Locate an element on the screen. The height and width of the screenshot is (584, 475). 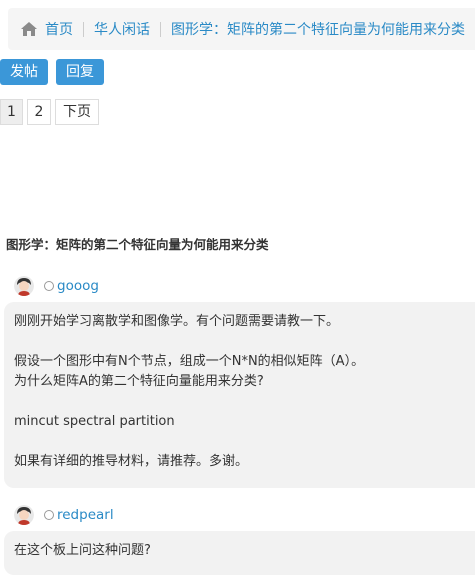
breadcrumb-current-topic: 图形学：矩阵的第二个特征向量为何能用来分类 is located at coordinates (318, 29).